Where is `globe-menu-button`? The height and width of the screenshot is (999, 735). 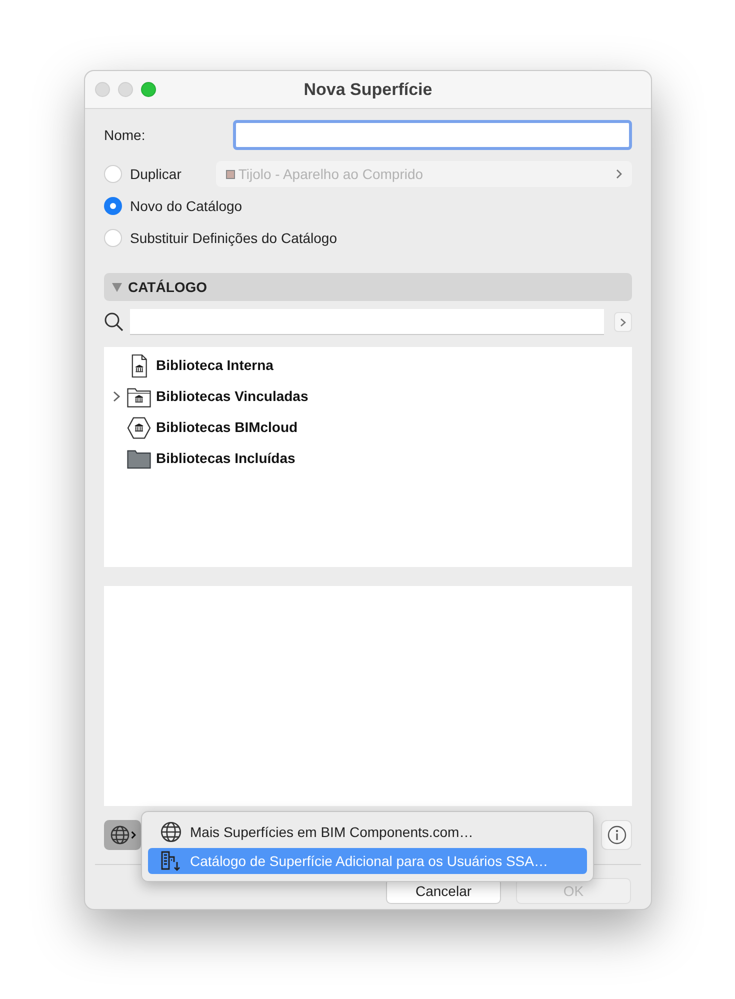
globe-menu-button is located at coordinates (122, 835).